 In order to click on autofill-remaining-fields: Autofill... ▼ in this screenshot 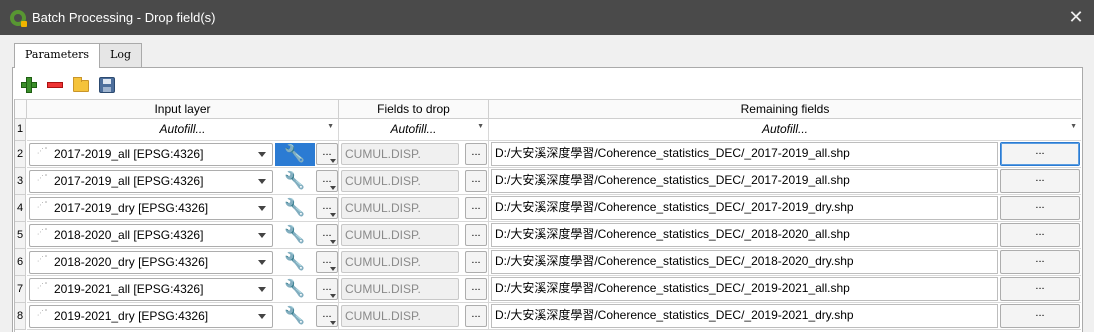, I will do `click(785, 130)`.